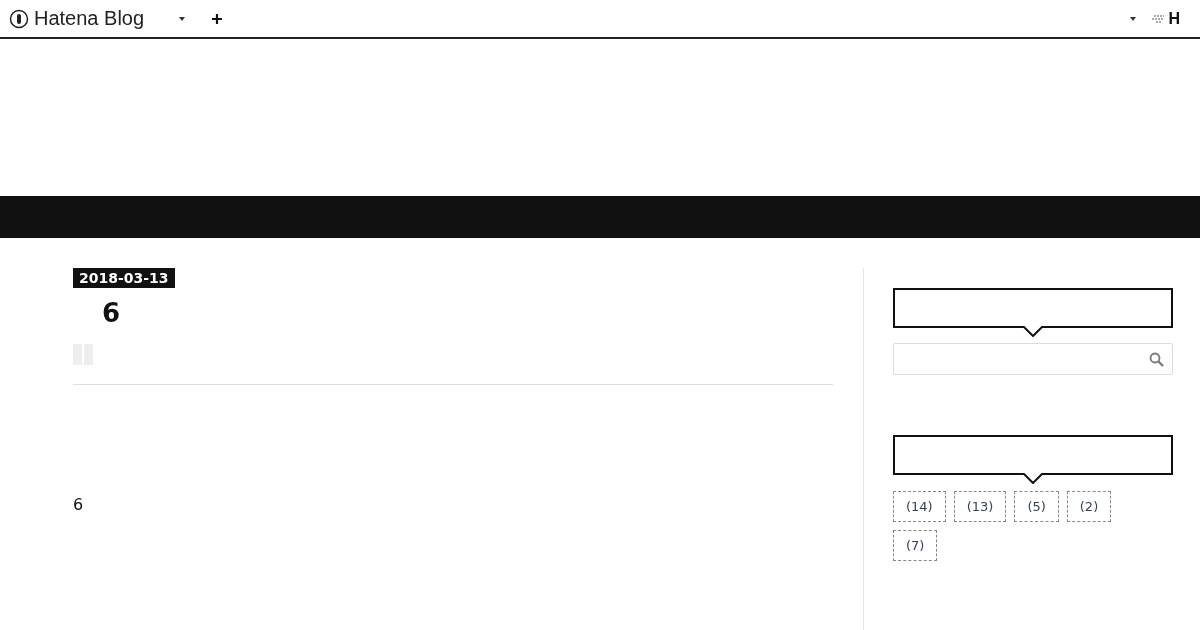 Image resolution: width=1200 pixels, height=630 pixels. What do you see at coordinates (89, 18) in the screenshot?
I see `logo-text: Hatena Blog` at bounding box center [89, 18].